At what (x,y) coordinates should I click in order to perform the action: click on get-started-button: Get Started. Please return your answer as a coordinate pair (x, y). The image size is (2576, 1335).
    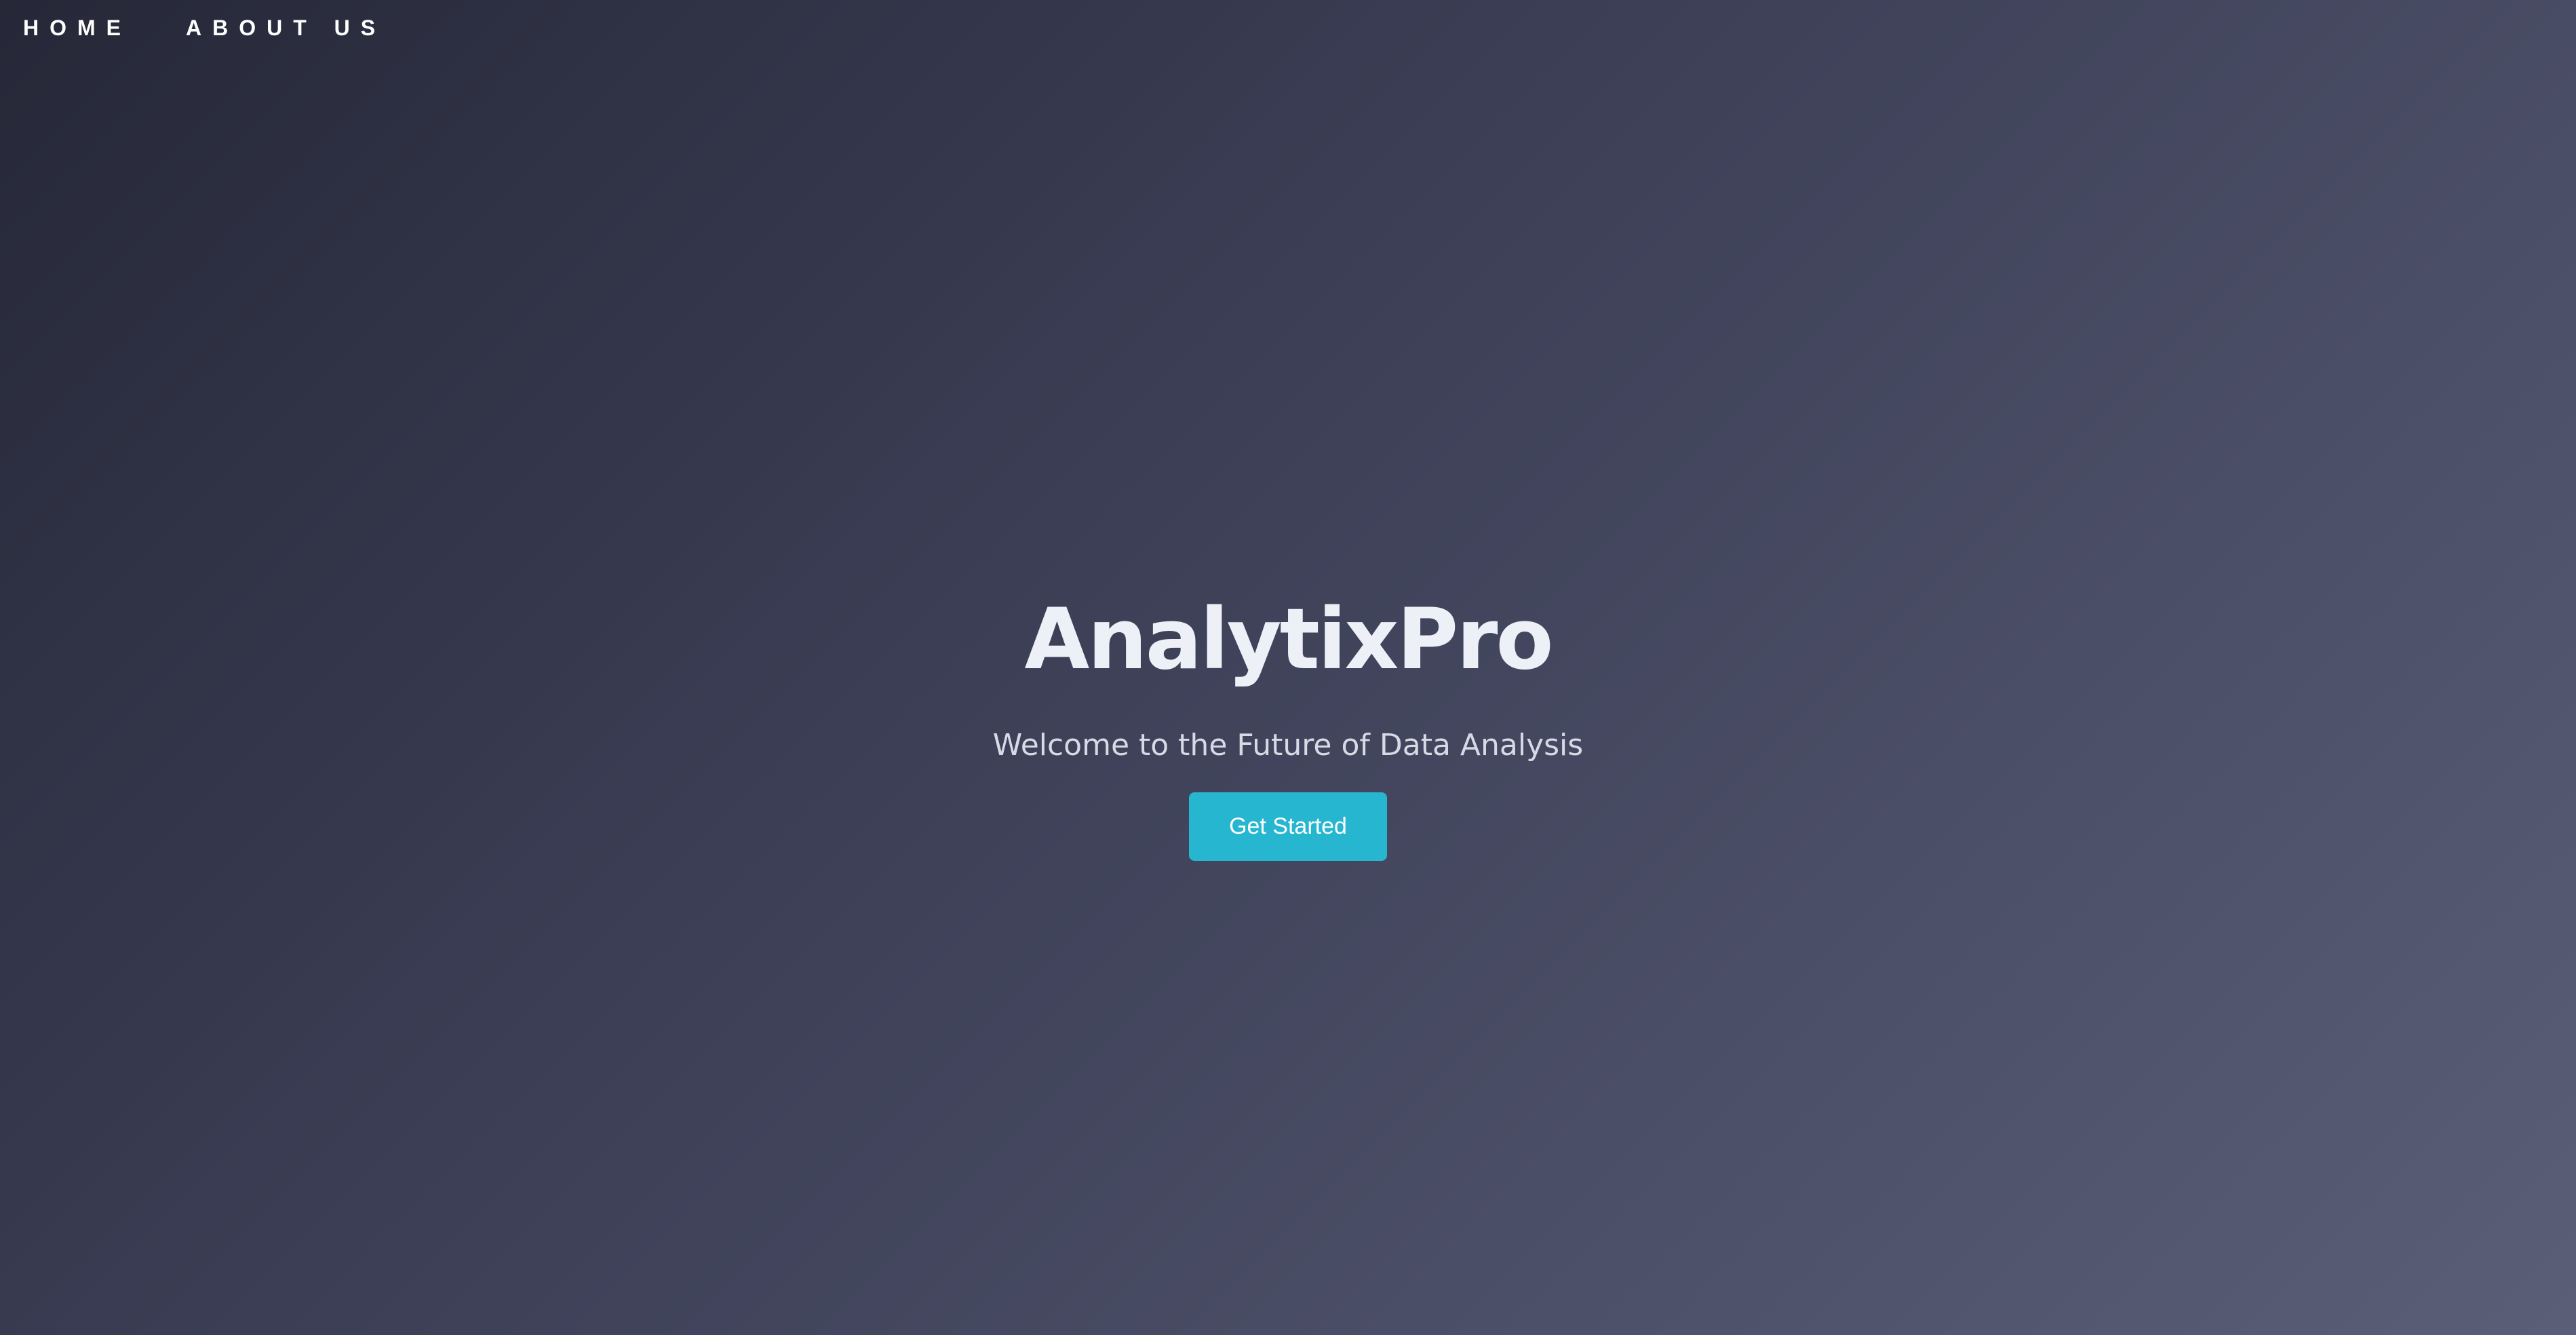
    Looking at the image, I should click on (1288, 826).